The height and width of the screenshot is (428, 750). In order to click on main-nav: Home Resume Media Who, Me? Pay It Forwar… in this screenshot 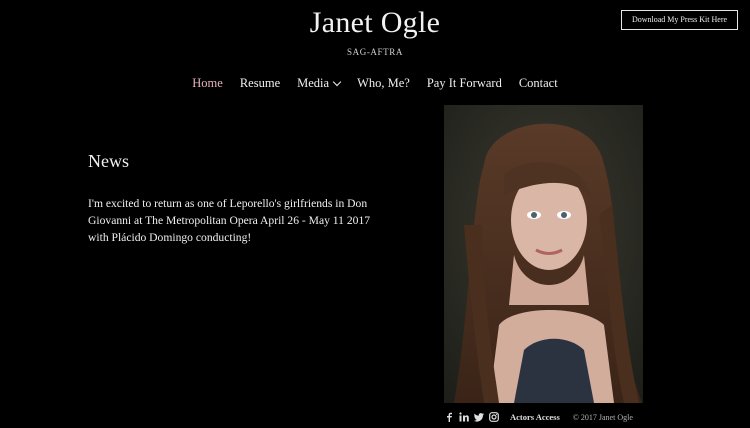, I will do `click(375, 83)`.